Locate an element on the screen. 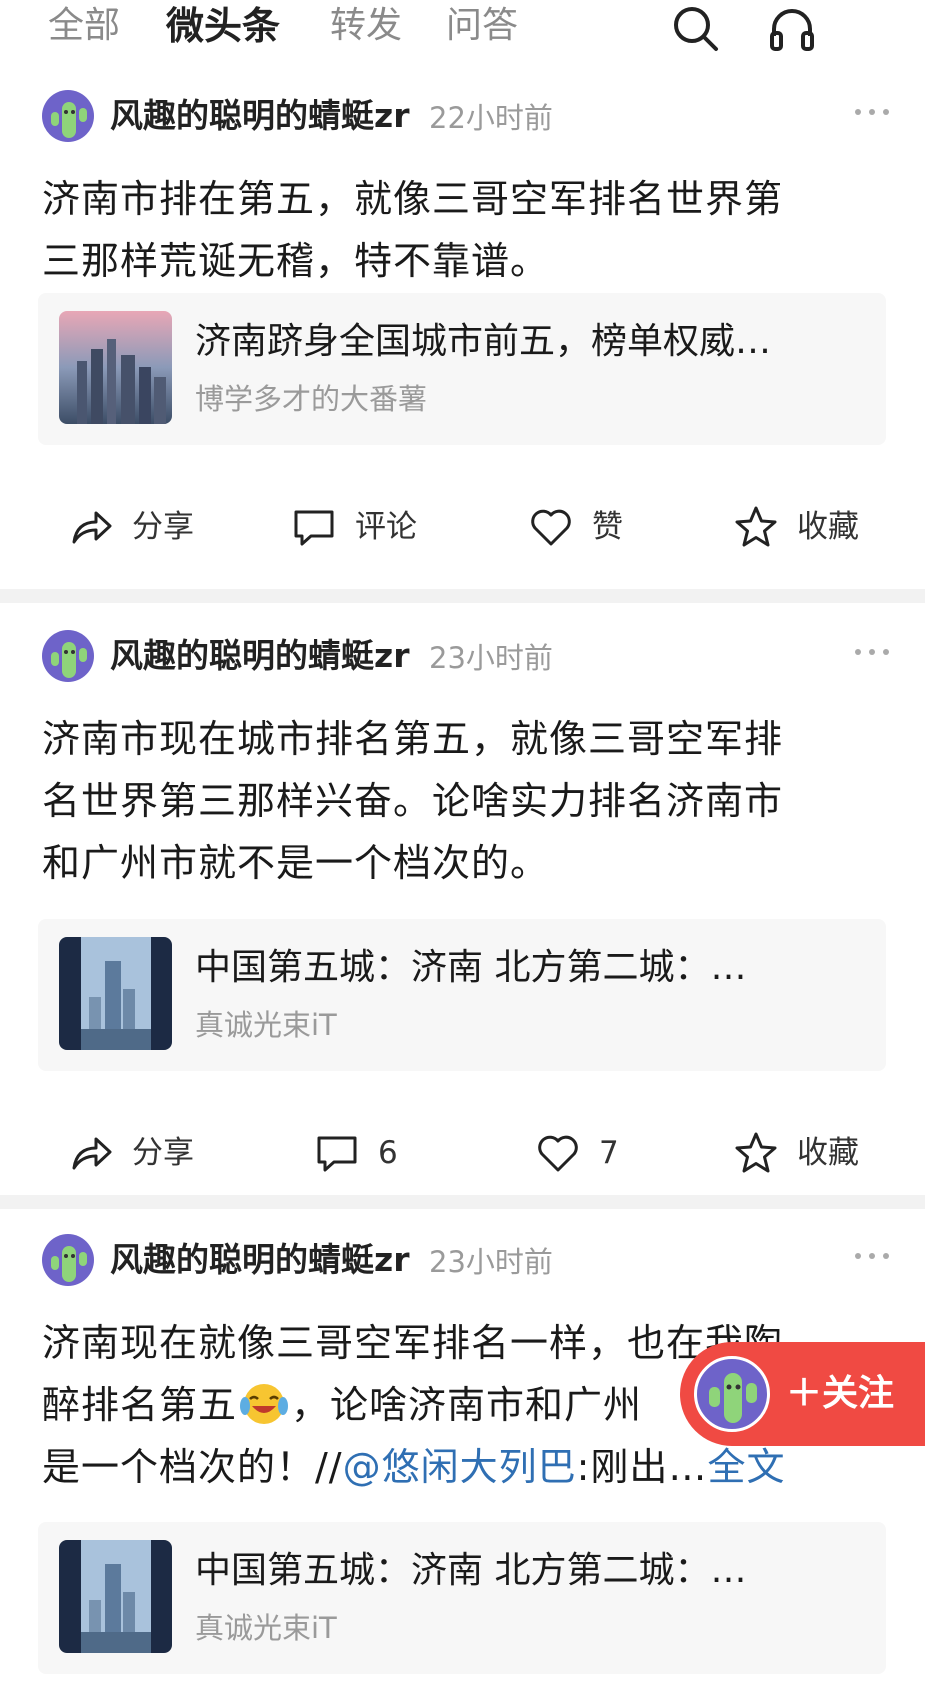 The width and height of the screenshot is (925, 1683). linked-article-card: 济南跻身全国城市前五，榜单权威… 博学多才的大番薯 is located at coordinates (462, 369).